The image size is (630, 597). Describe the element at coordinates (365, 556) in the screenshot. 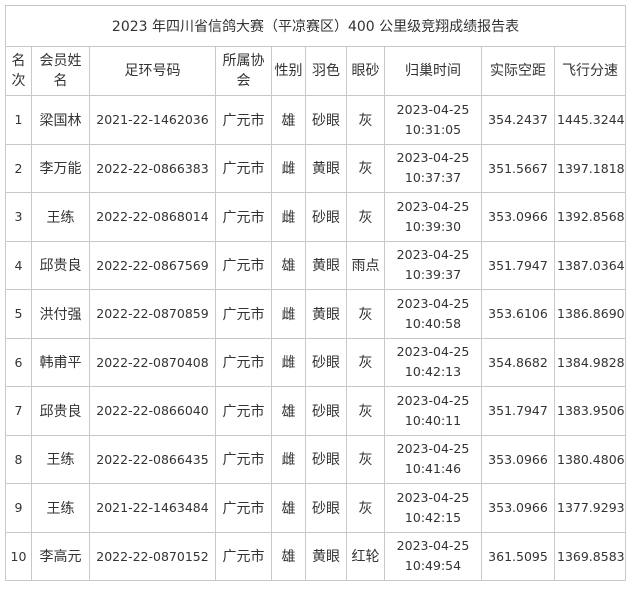

I see `cell-eye: 红轮` at that location.